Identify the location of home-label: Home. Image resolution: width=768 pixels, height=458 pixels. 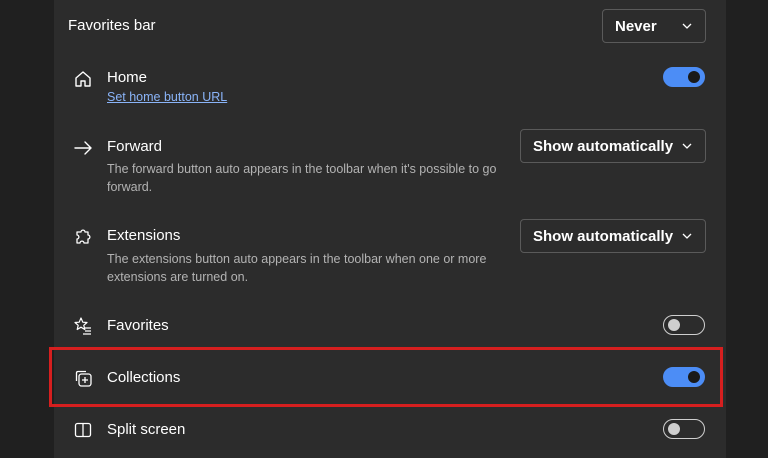
(127, 77).